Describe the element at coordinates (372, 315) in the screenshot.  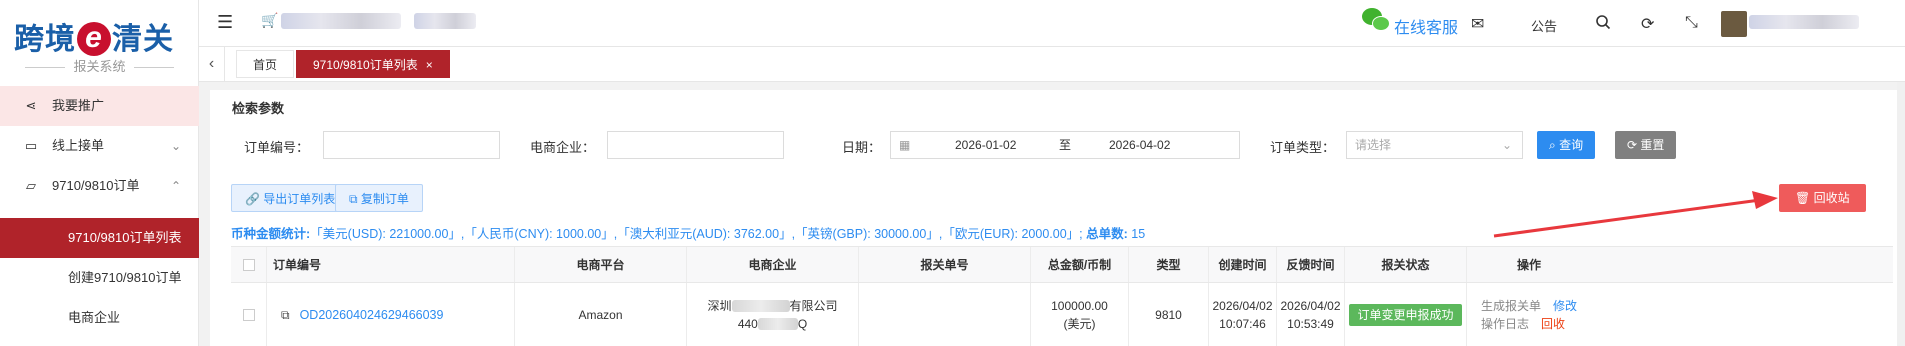
I see `order-no-link: OD202604024629466039` at that location.